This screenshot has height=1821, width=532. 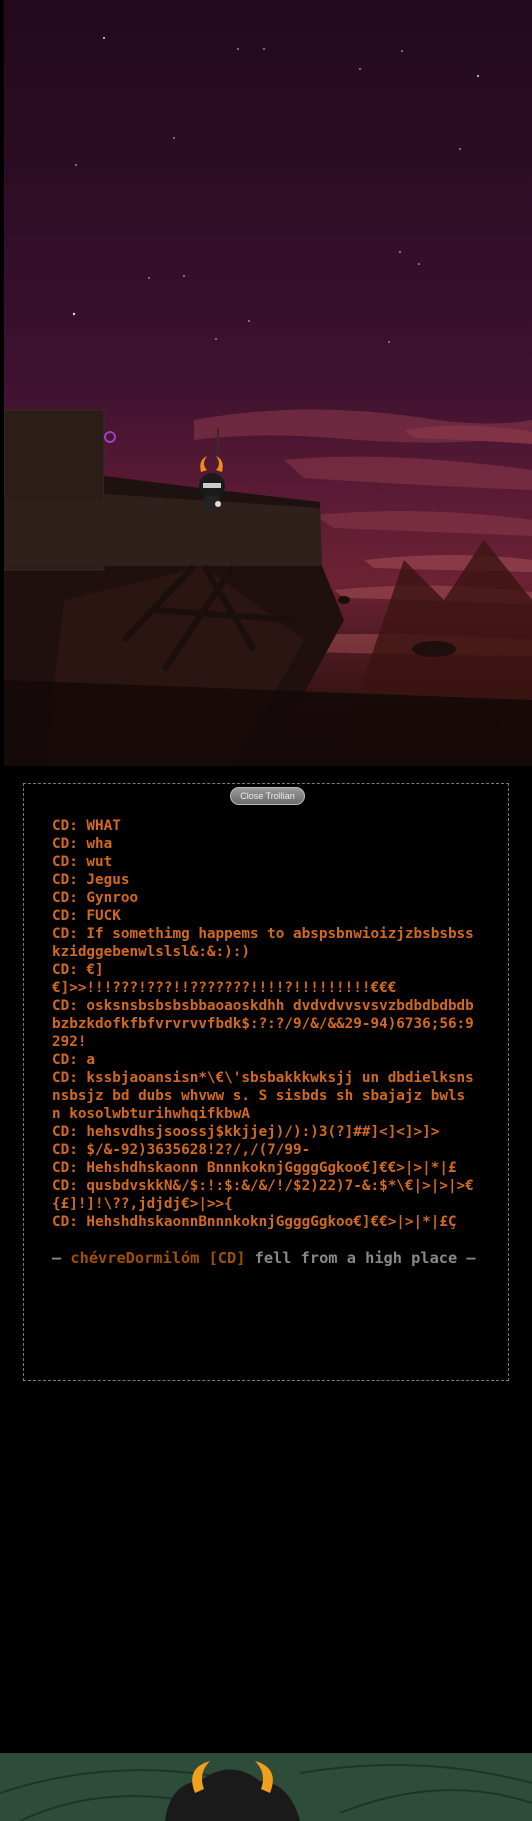 I want to click on event-prefix: —, so click(x=61, y=1258).